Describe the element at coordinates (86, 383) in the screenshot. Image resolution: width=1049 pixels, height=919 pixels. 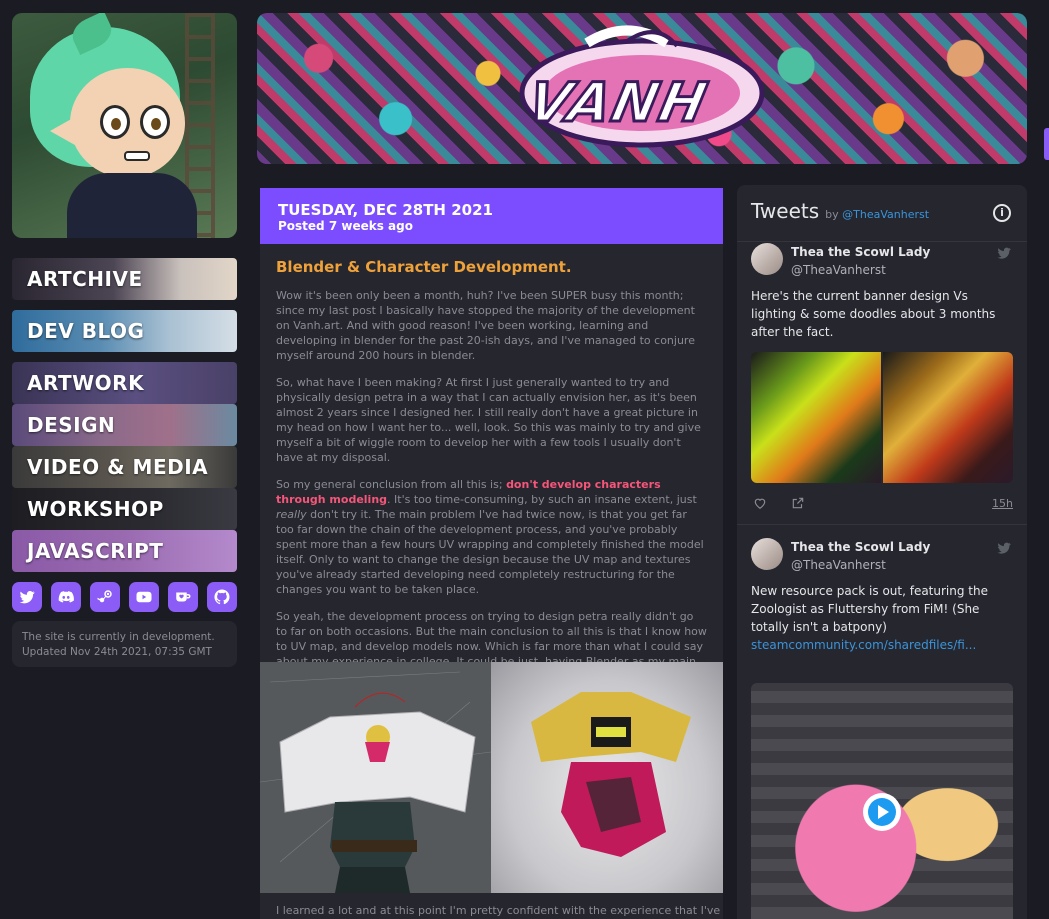
I see `nav-artwork-label: ARTWORK` at that location.